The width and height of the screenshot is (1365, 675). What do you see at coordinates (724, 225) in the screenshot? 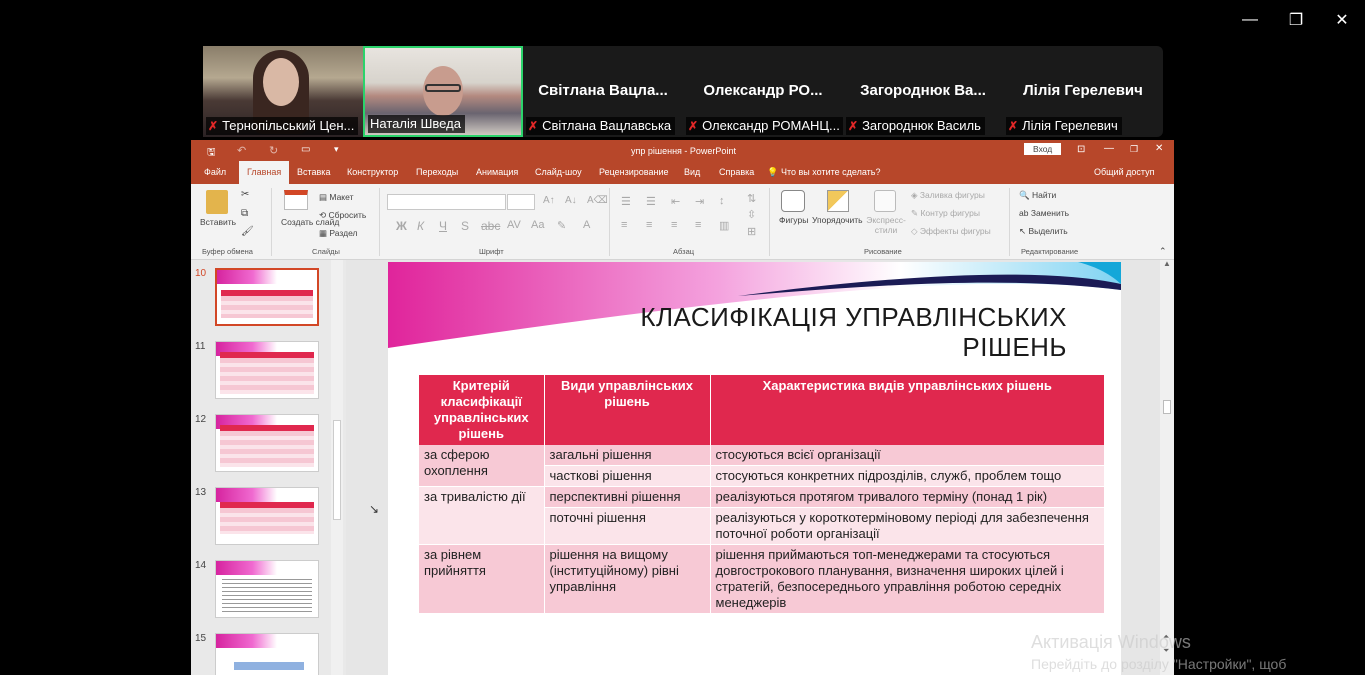
I see `columns-icon: ▥` at bounding box center [724, 225].